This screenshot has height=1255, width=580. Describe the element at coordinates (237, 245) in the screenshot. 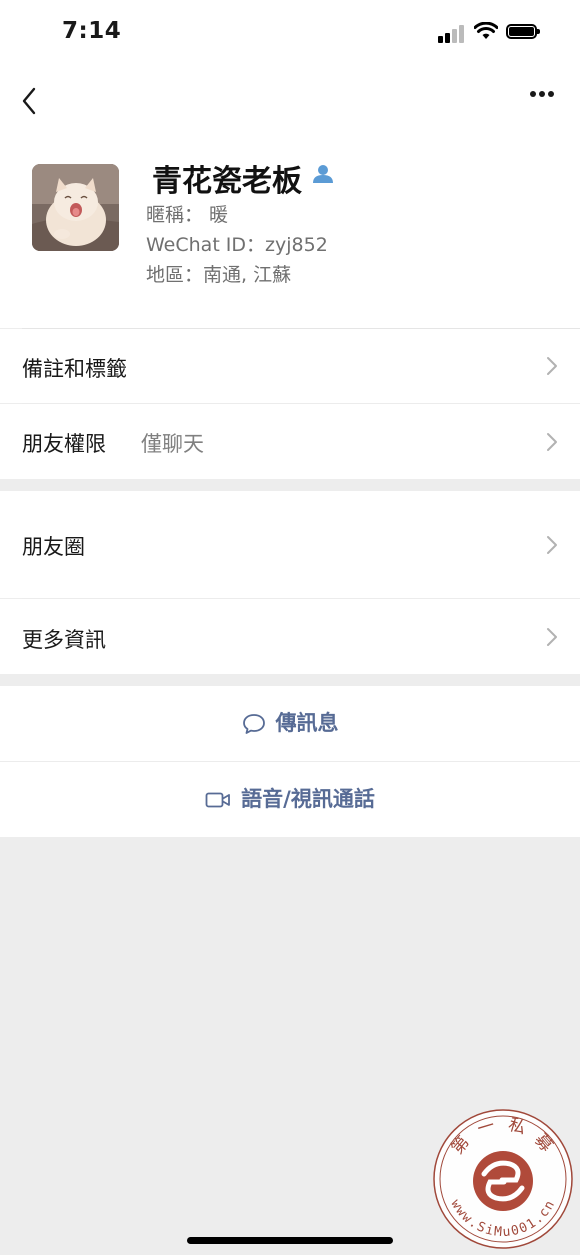

I see `wechat-id-text: WeChat ID：zyj852` at that location.